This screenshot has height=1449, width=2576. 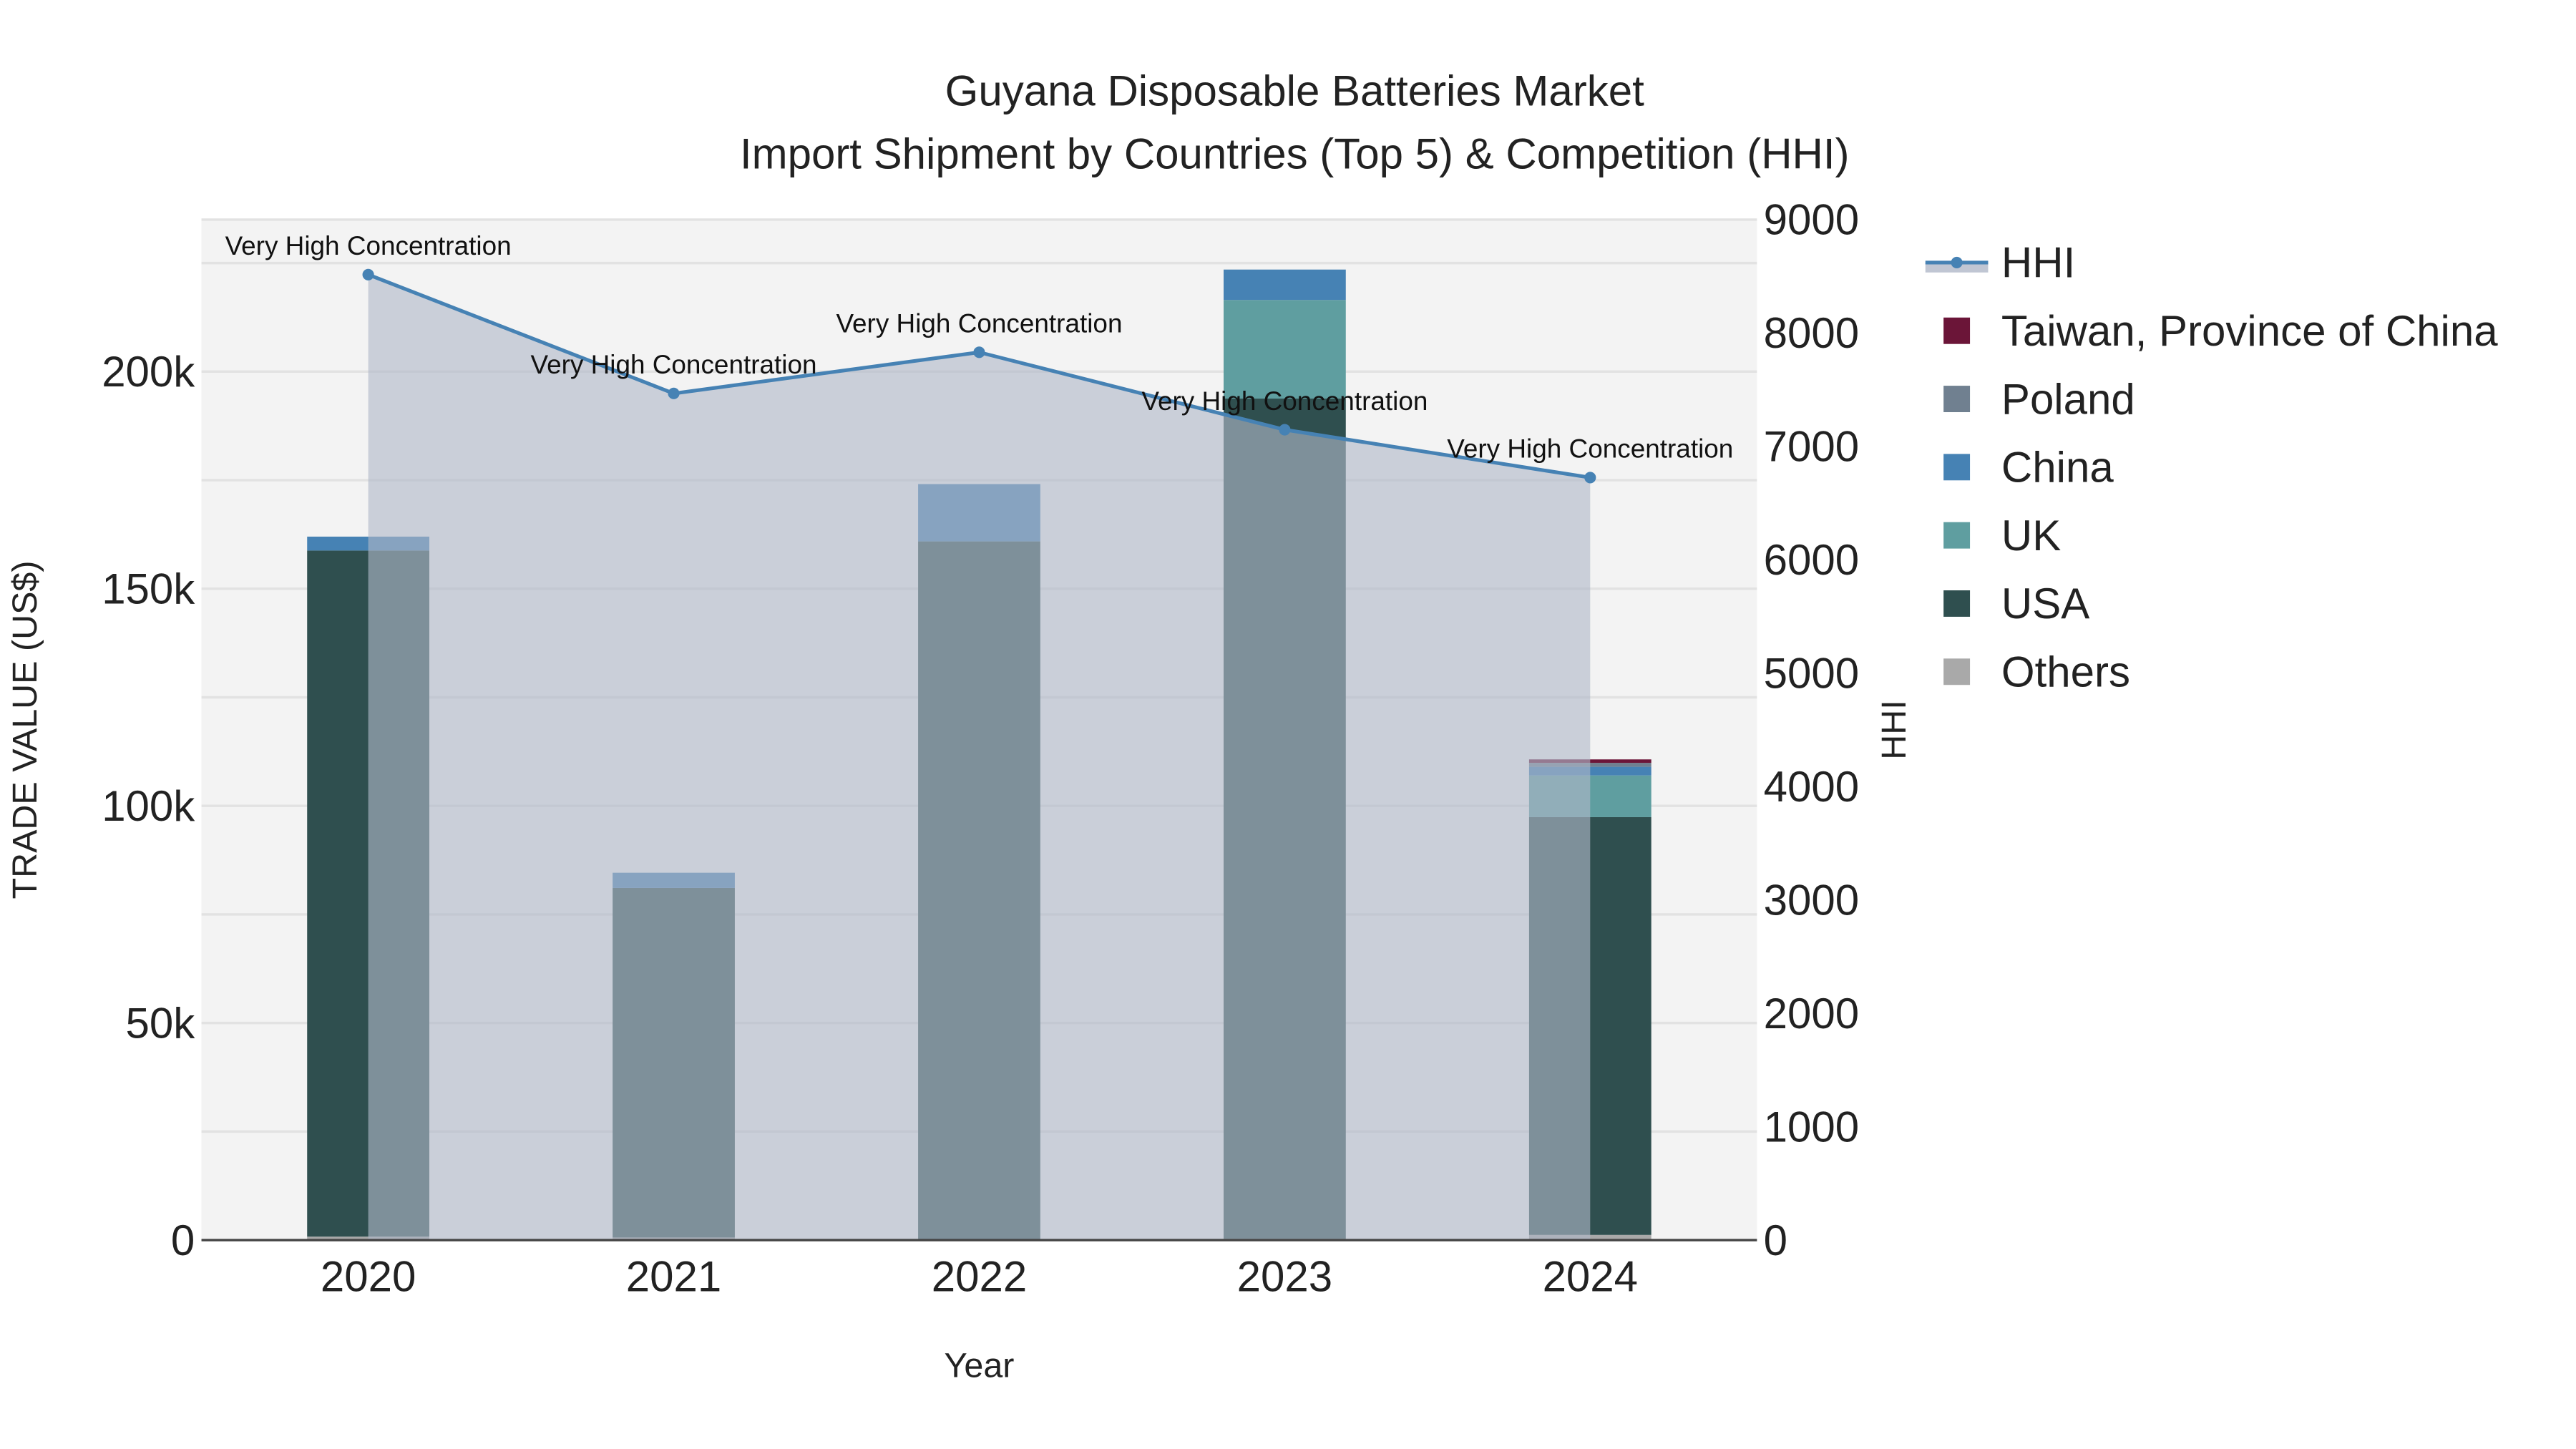 I want to click on y2-tick-label: 7000, so click(x=1811, y=447).